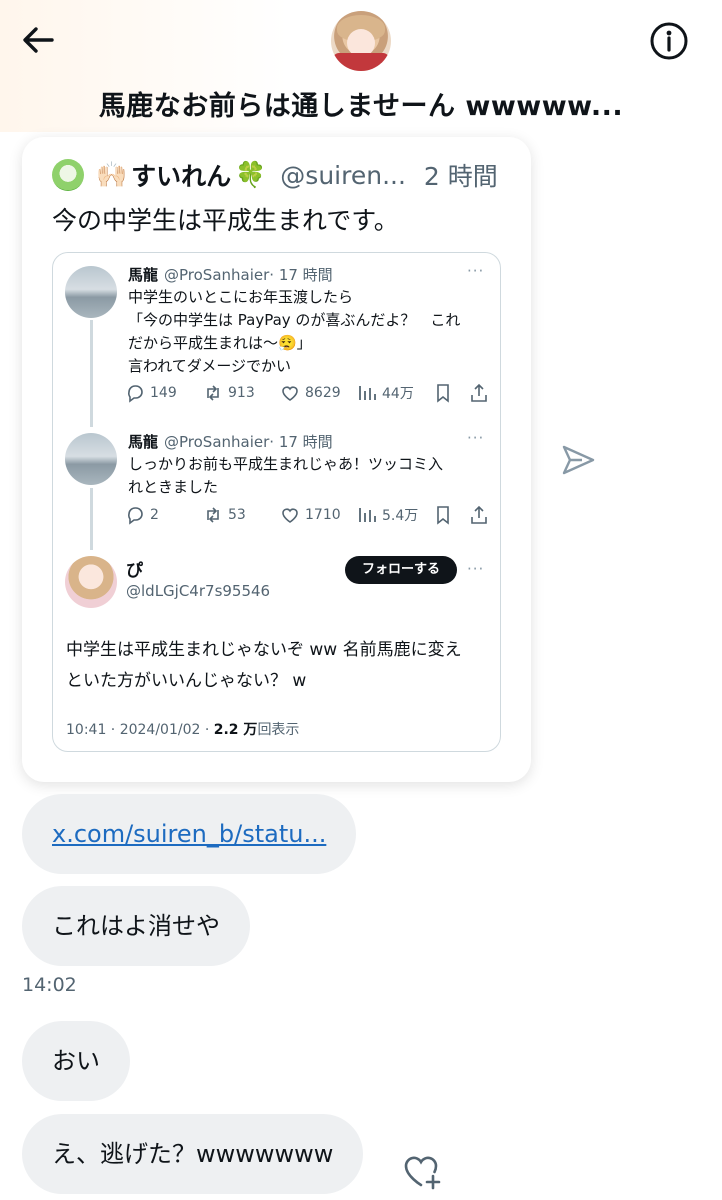  What do you see at coordinates (76, 1061) in the screenshot?
I see `message-bubble: おい` at bounding box center [76, 1061].